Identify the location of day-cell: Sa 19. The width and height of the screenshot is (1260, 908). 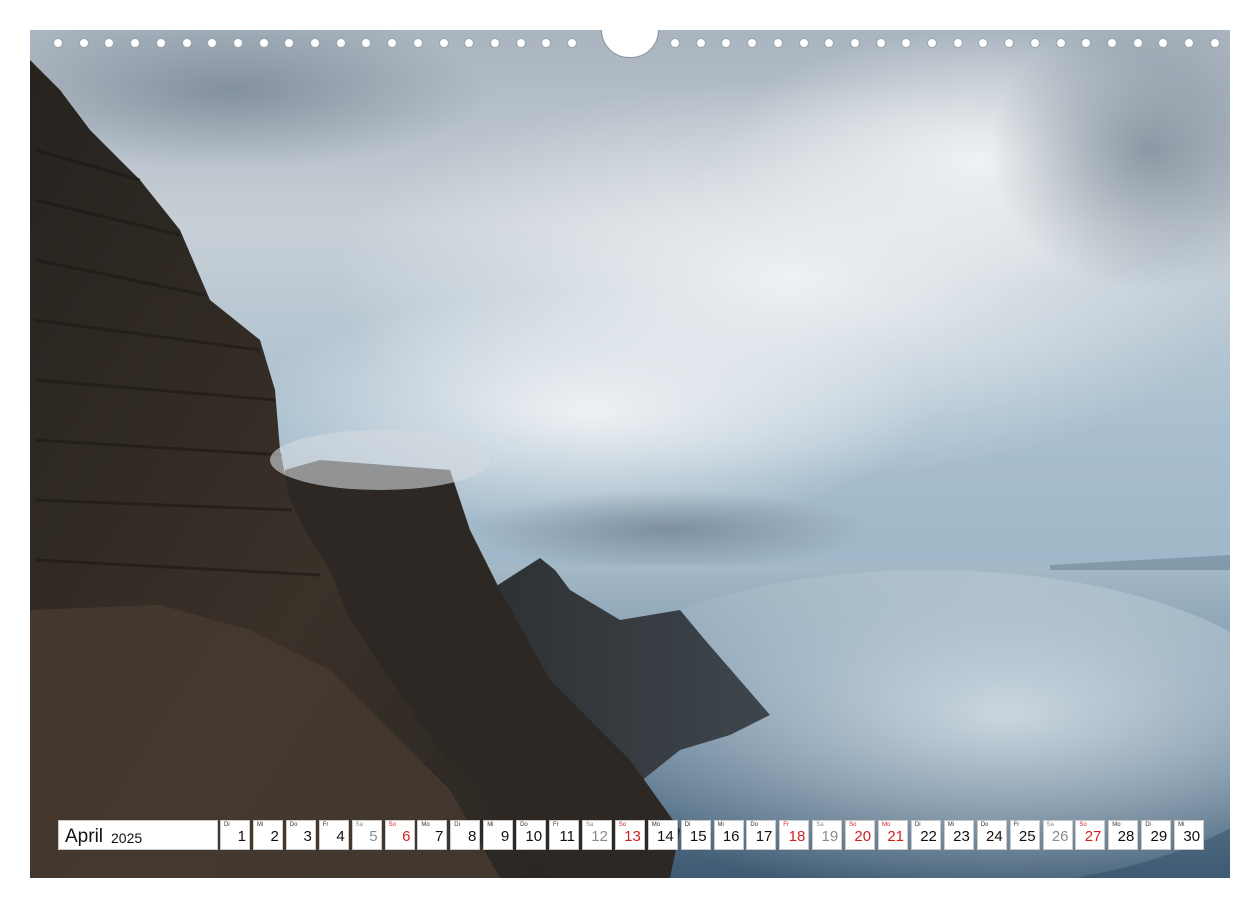
(827, 835).